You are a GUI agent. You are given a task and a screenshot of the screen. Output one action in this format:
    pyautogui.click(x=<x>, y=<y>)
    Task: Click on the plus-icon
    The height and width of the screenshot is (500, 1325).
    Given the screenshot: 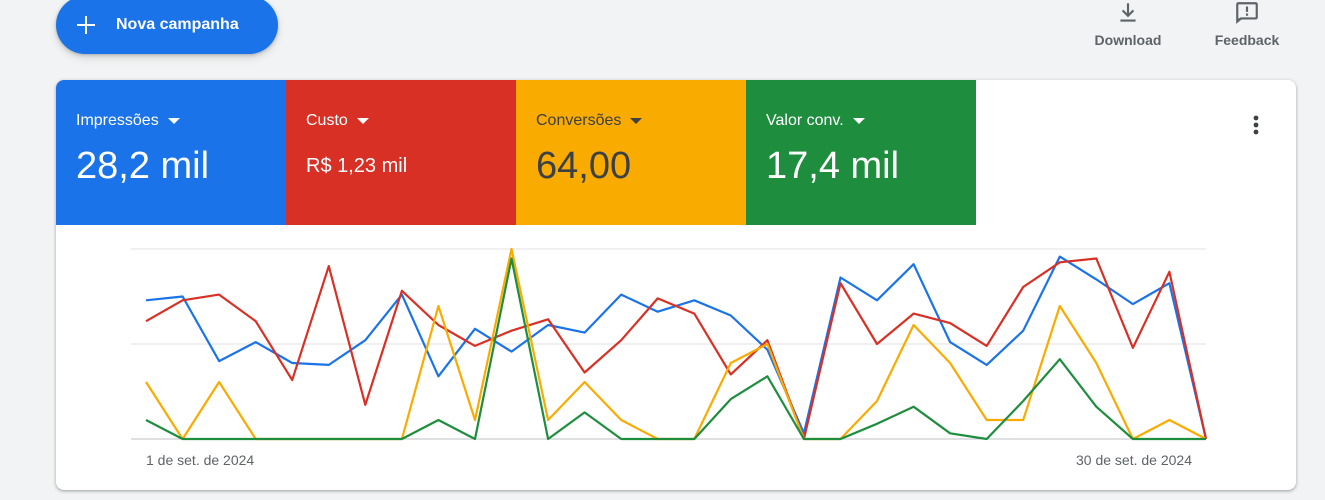 What is the action you would take?
    pyautogui.click(x=86, y=25)
    